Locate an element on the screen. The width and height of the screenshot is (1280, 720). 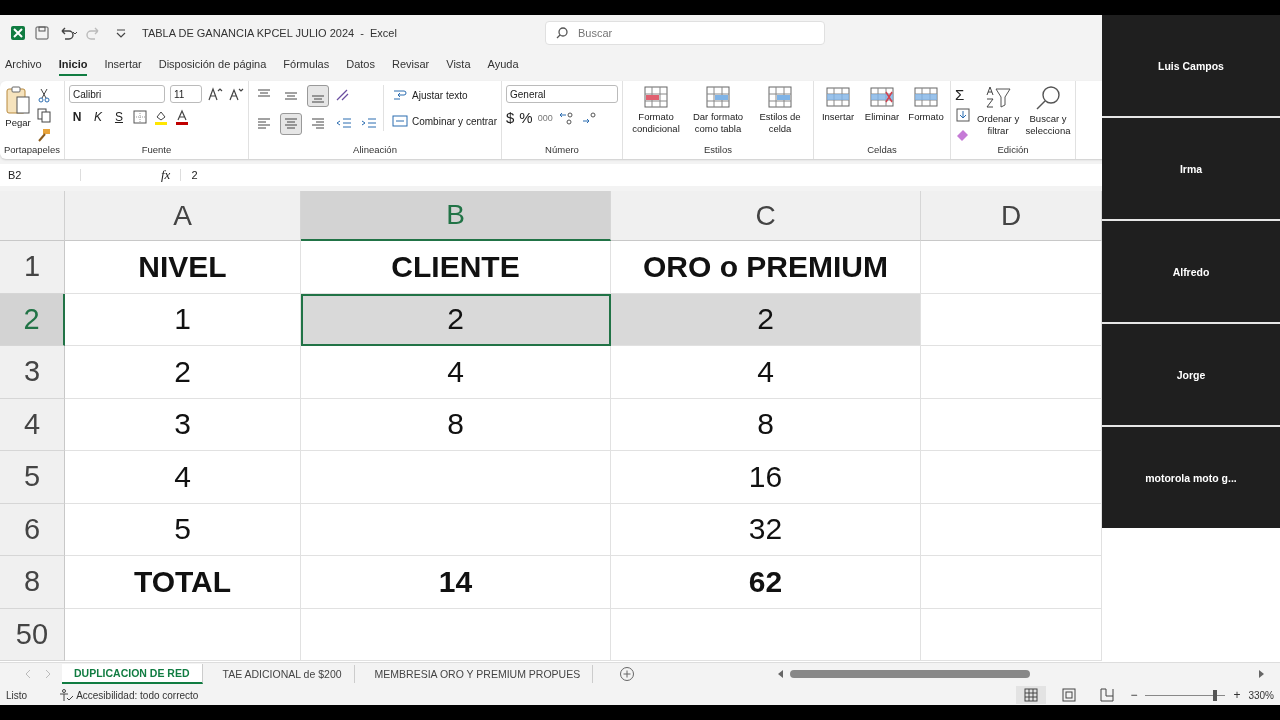
bold-button: N is located at coordinates (77, 117).